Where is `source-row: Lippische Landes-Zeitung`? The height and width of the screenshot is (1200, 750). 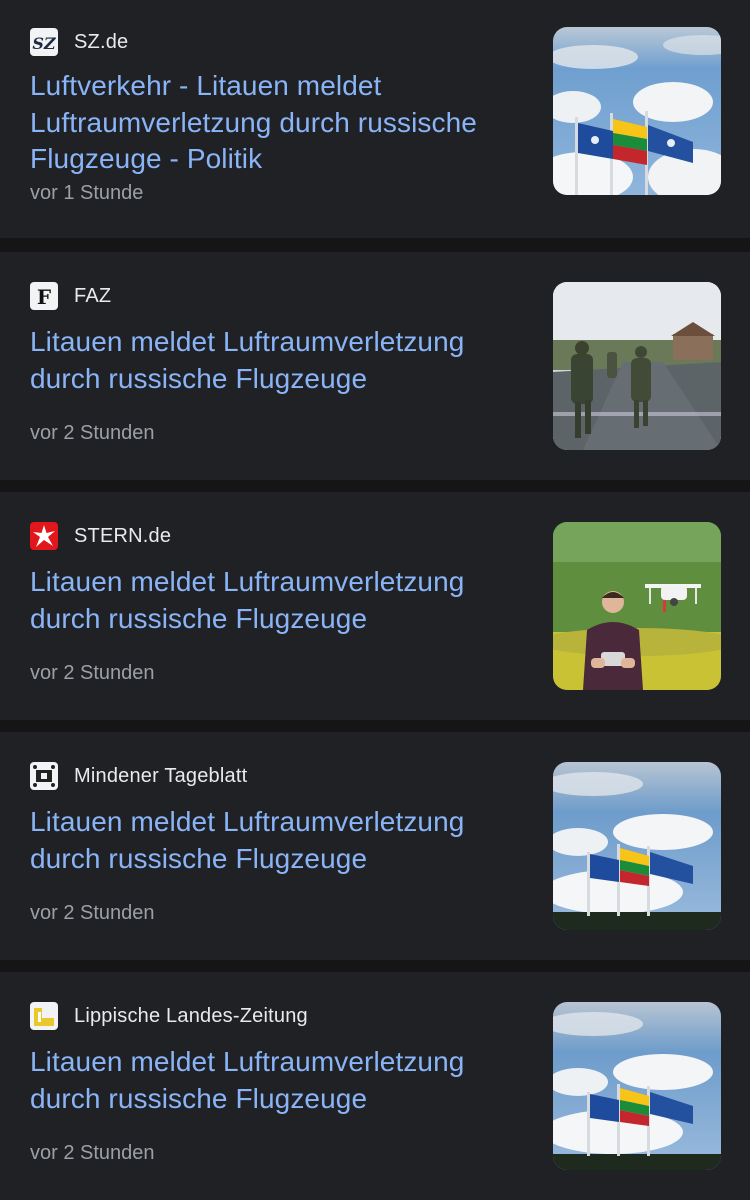
source-row: Lippische Landes-Zeitung is located at coordinates (169, 1016).